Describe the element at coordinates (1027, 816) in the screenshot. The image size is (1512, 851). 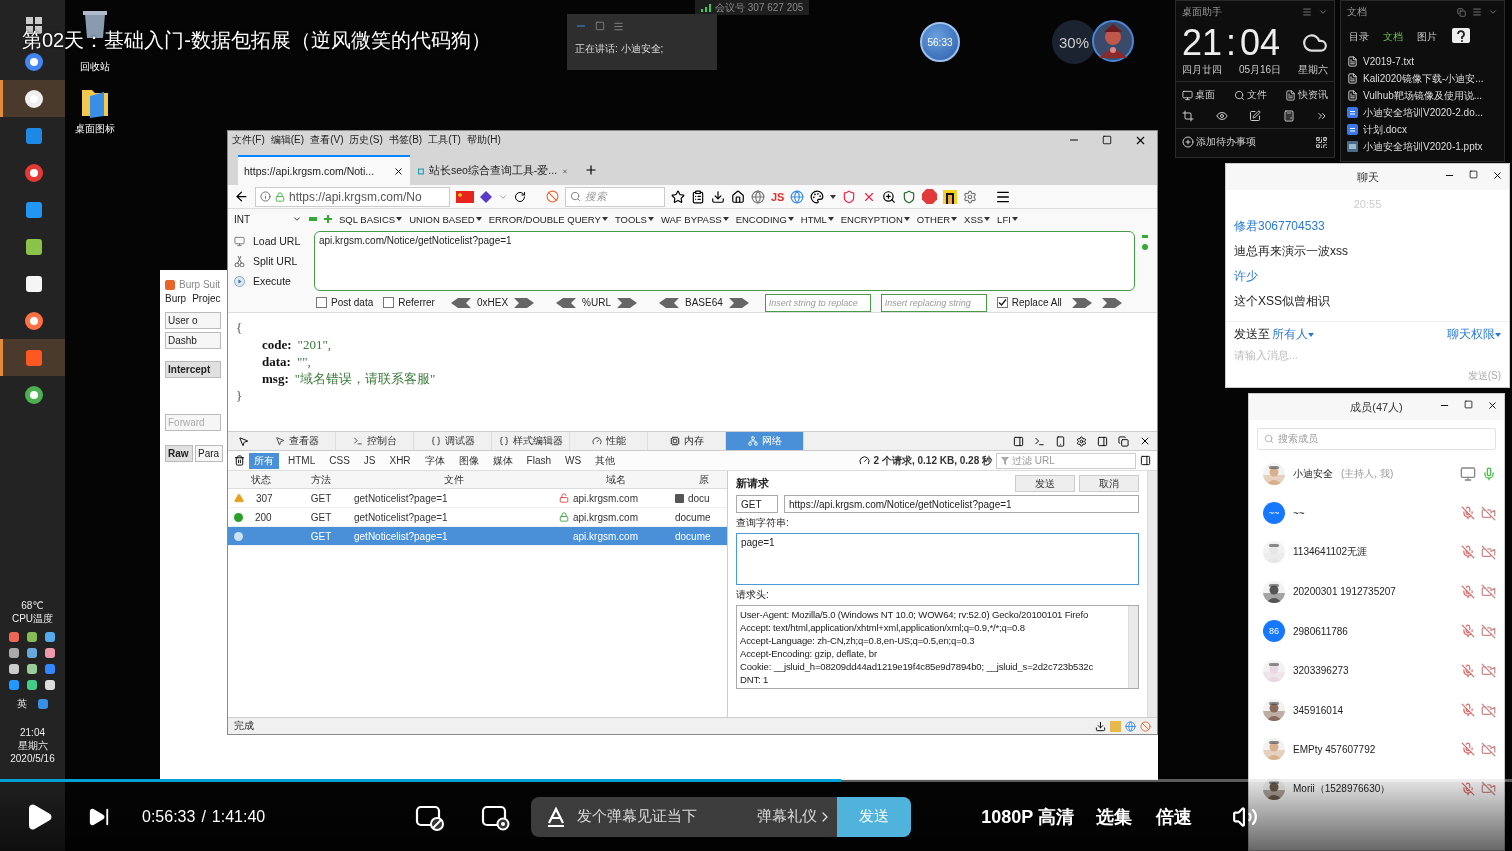
I see `quality-button: 1080P 高清` at that location.